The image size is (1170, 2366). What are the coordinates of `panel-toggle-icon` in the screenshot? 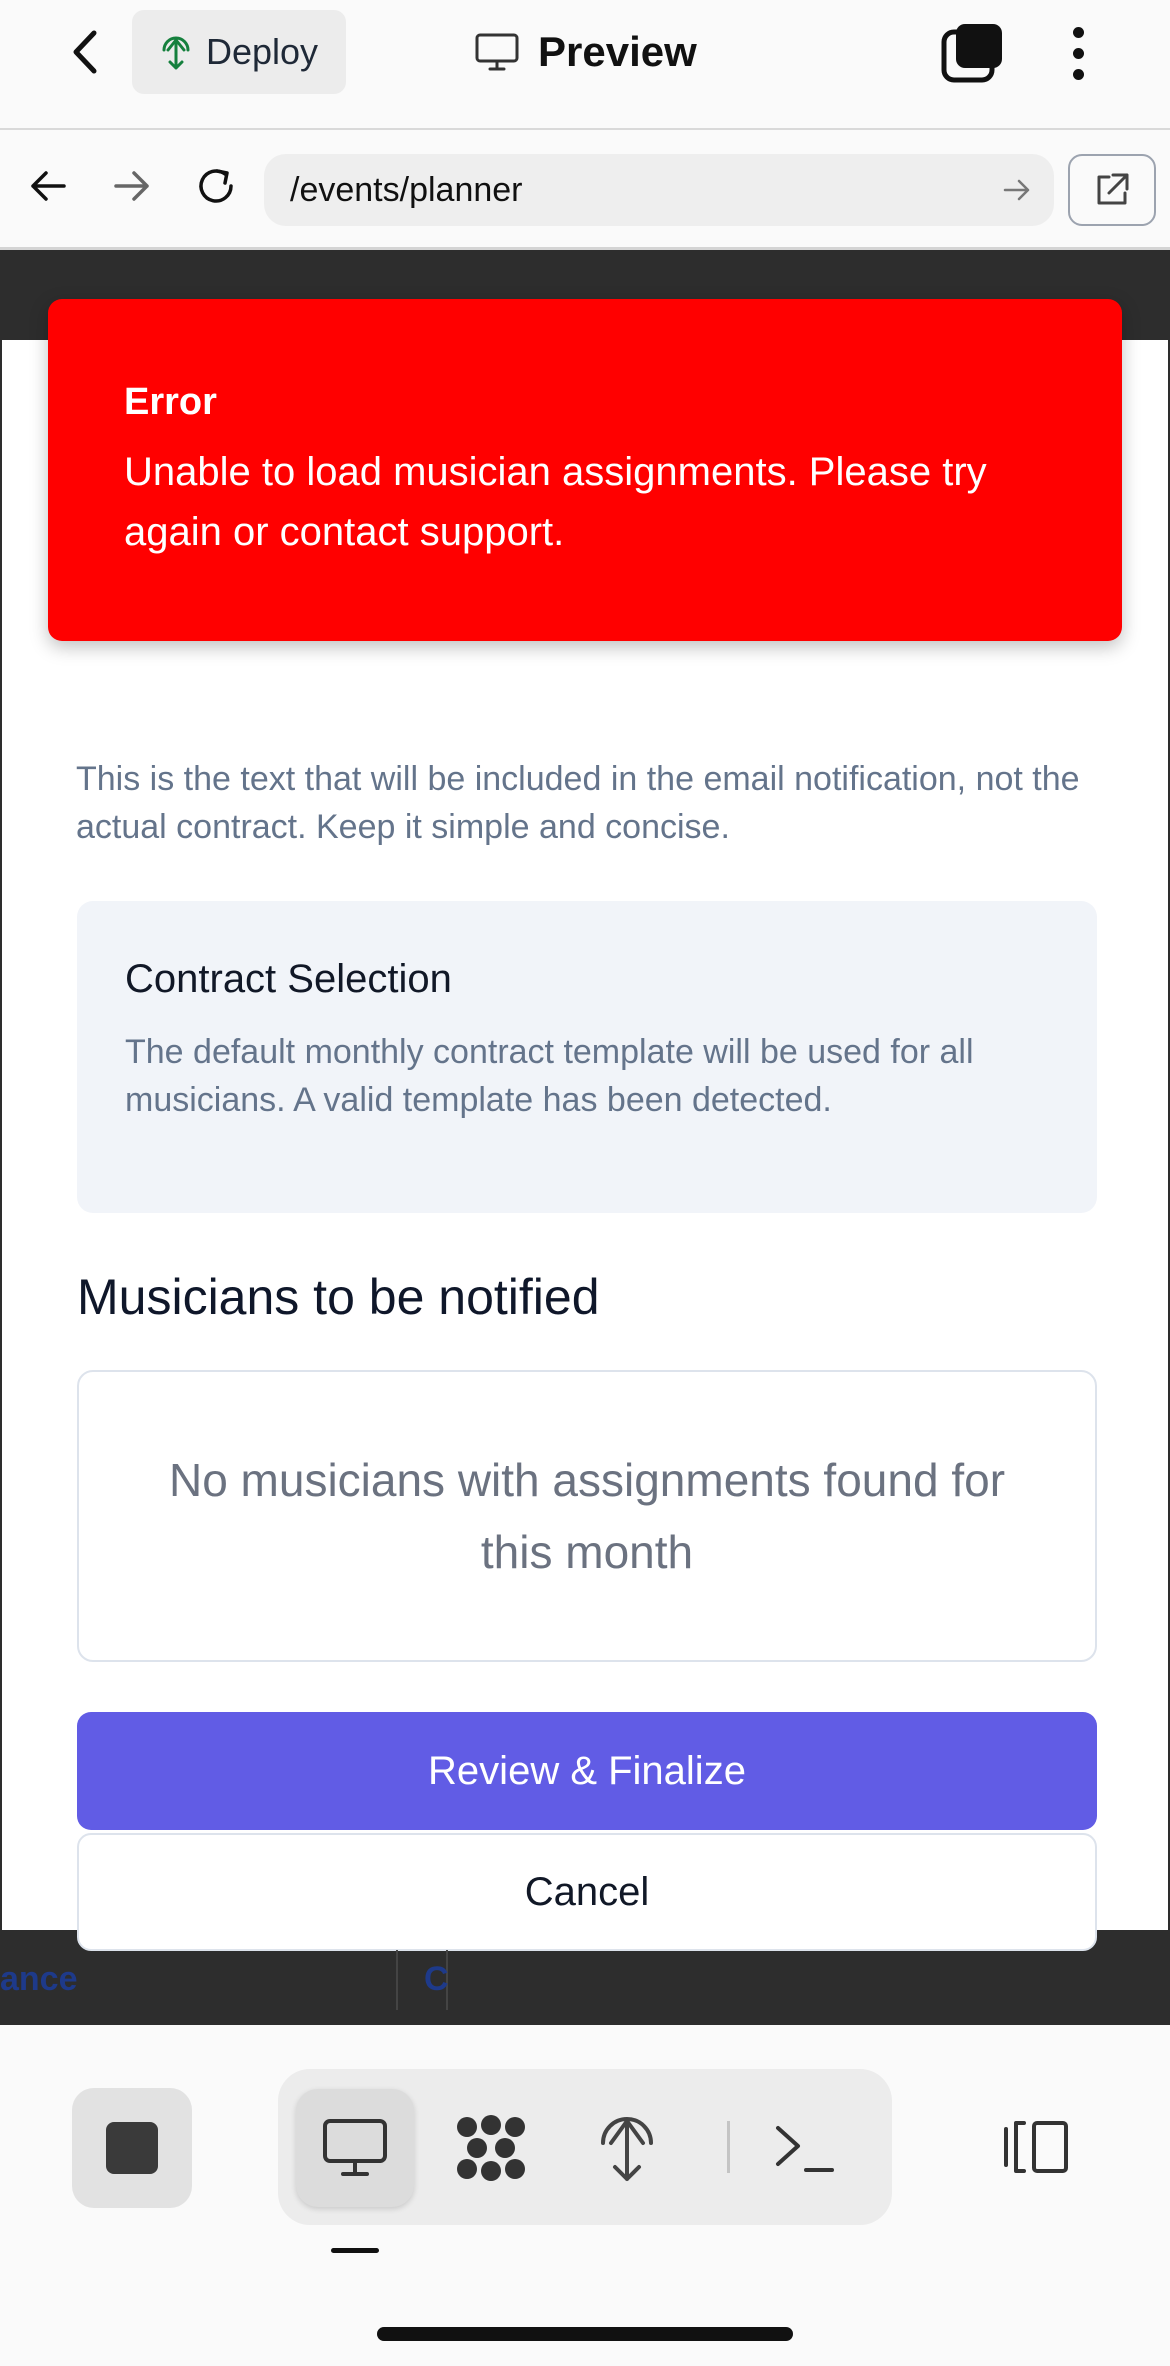 It's located at (1036, 2147).